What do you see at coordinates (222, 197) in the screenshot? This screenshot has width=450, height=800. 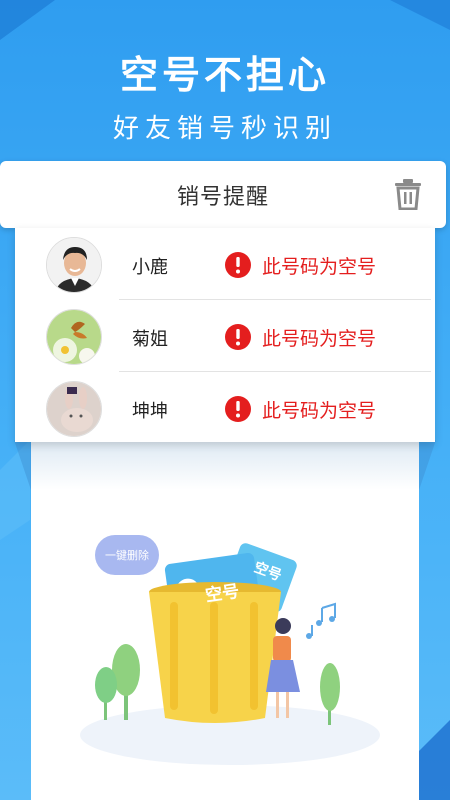 I see `header-title: 销号提醒` at bounding box center [222, 197].